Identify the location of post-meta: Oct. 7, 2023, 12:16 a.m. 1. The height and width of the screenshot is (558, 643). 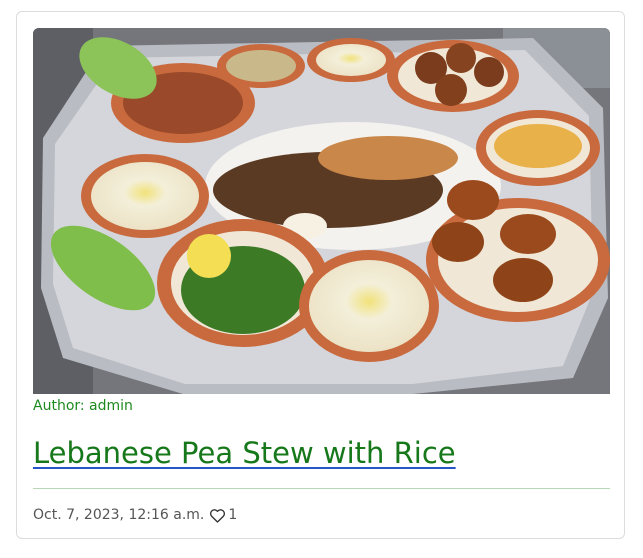
(135, 515).